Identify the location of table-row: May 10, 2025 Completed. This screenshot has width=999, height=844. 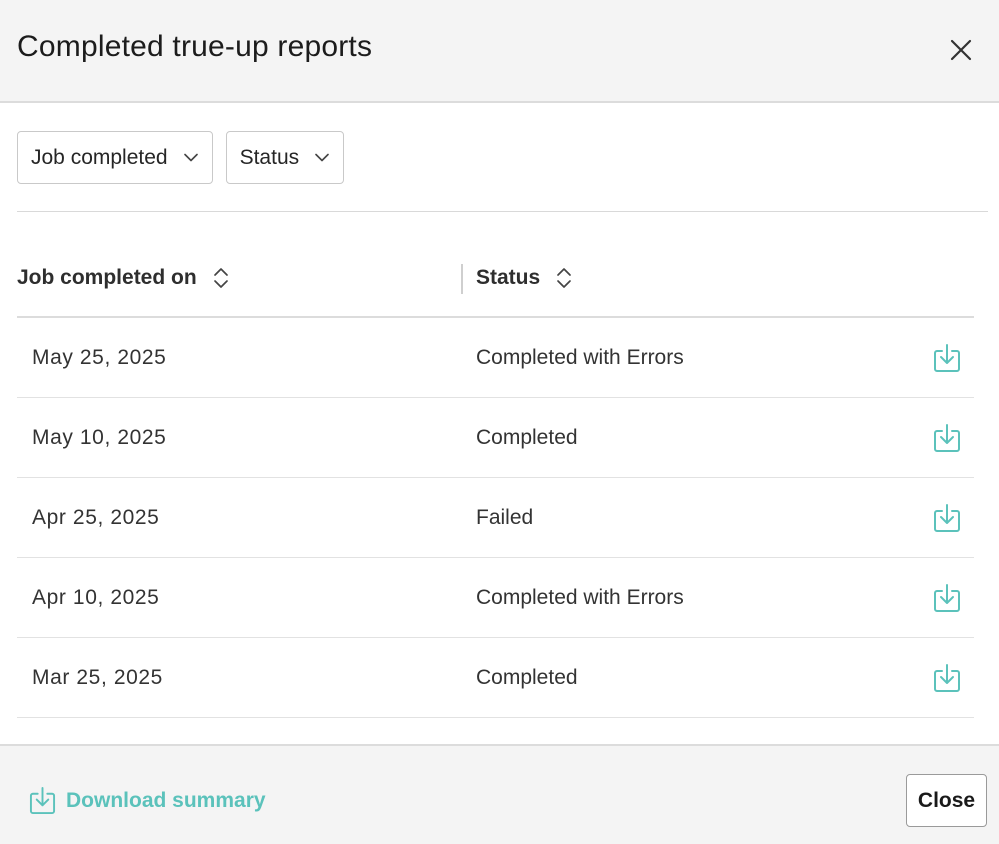
(495, 438).